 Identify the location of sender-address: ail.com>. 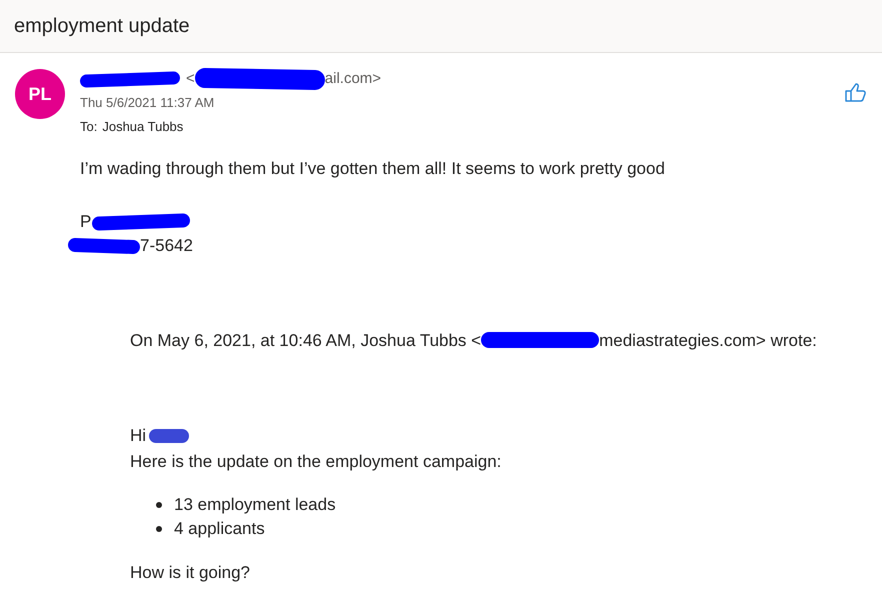
(353, 78).